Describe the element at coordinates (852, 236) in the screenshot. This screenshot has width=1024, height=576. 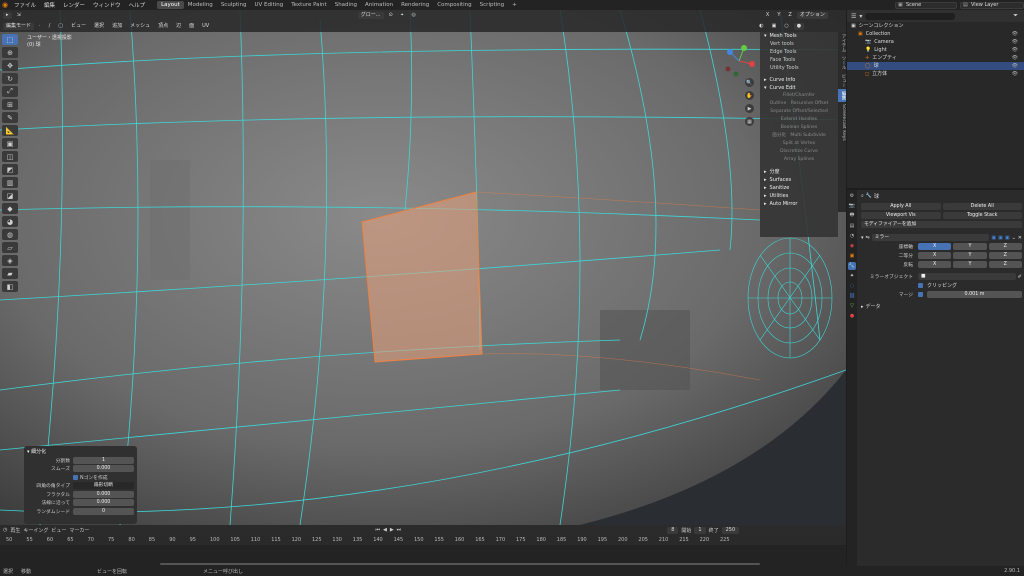
I see `scene-tab-icon: ◔` at that location.